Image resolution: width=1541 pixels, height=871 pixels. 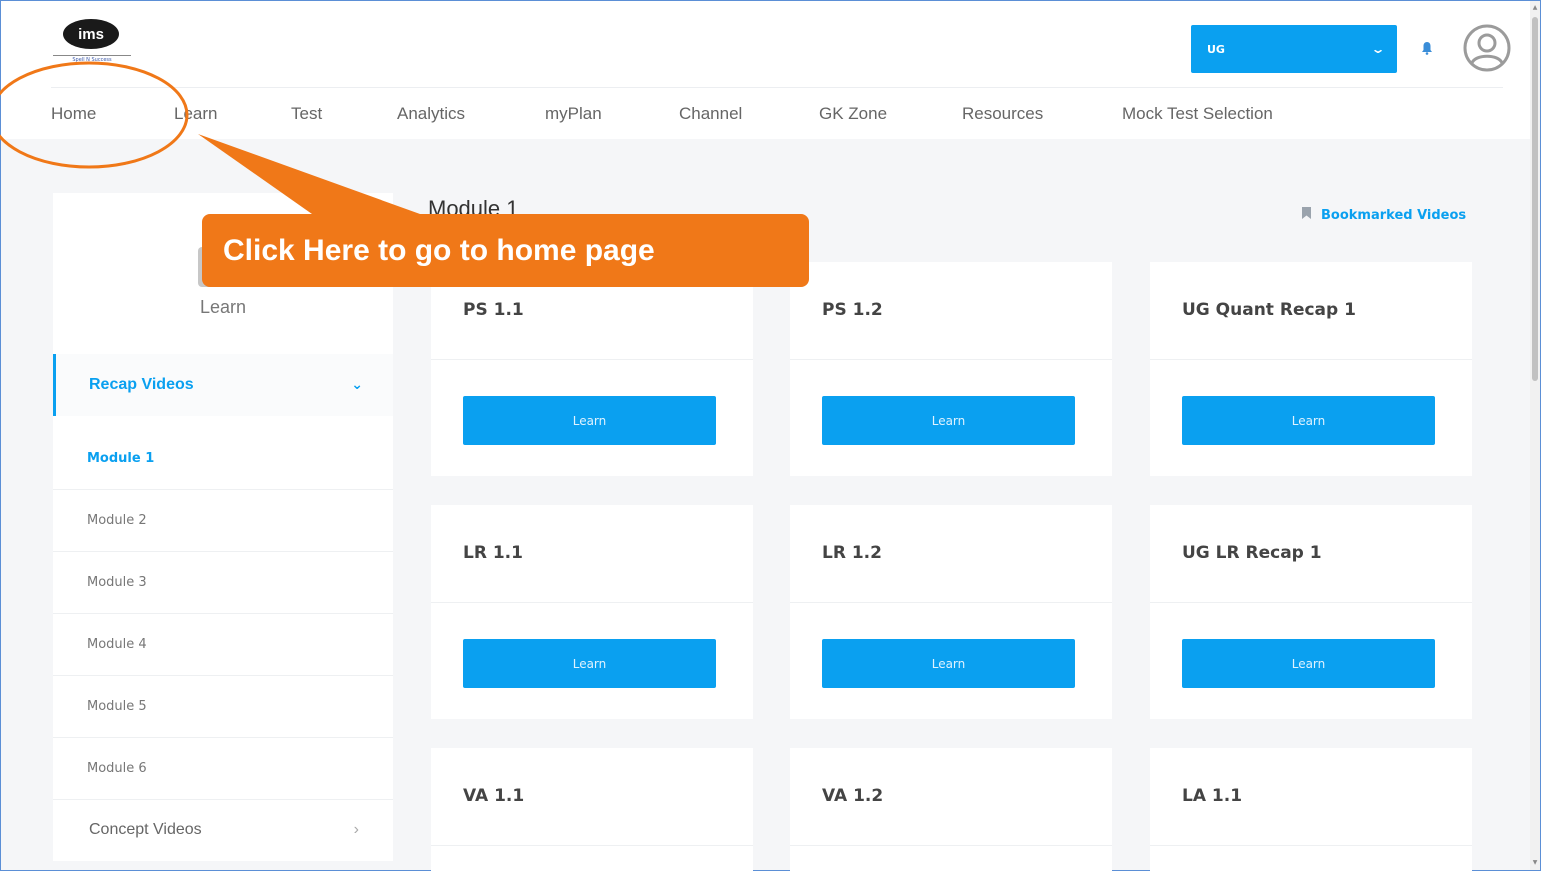 I want to click on annotation-circle, so click(x=94, y=115).